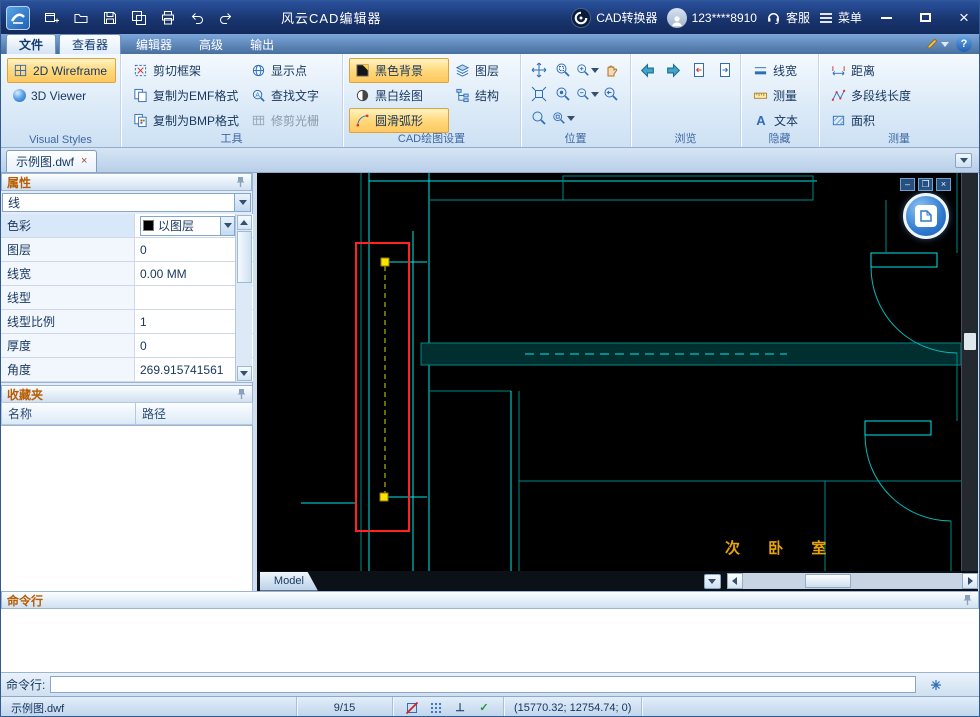 The image size is (980, 717). I want to click on zoom-in-icon, so click(587, 70).